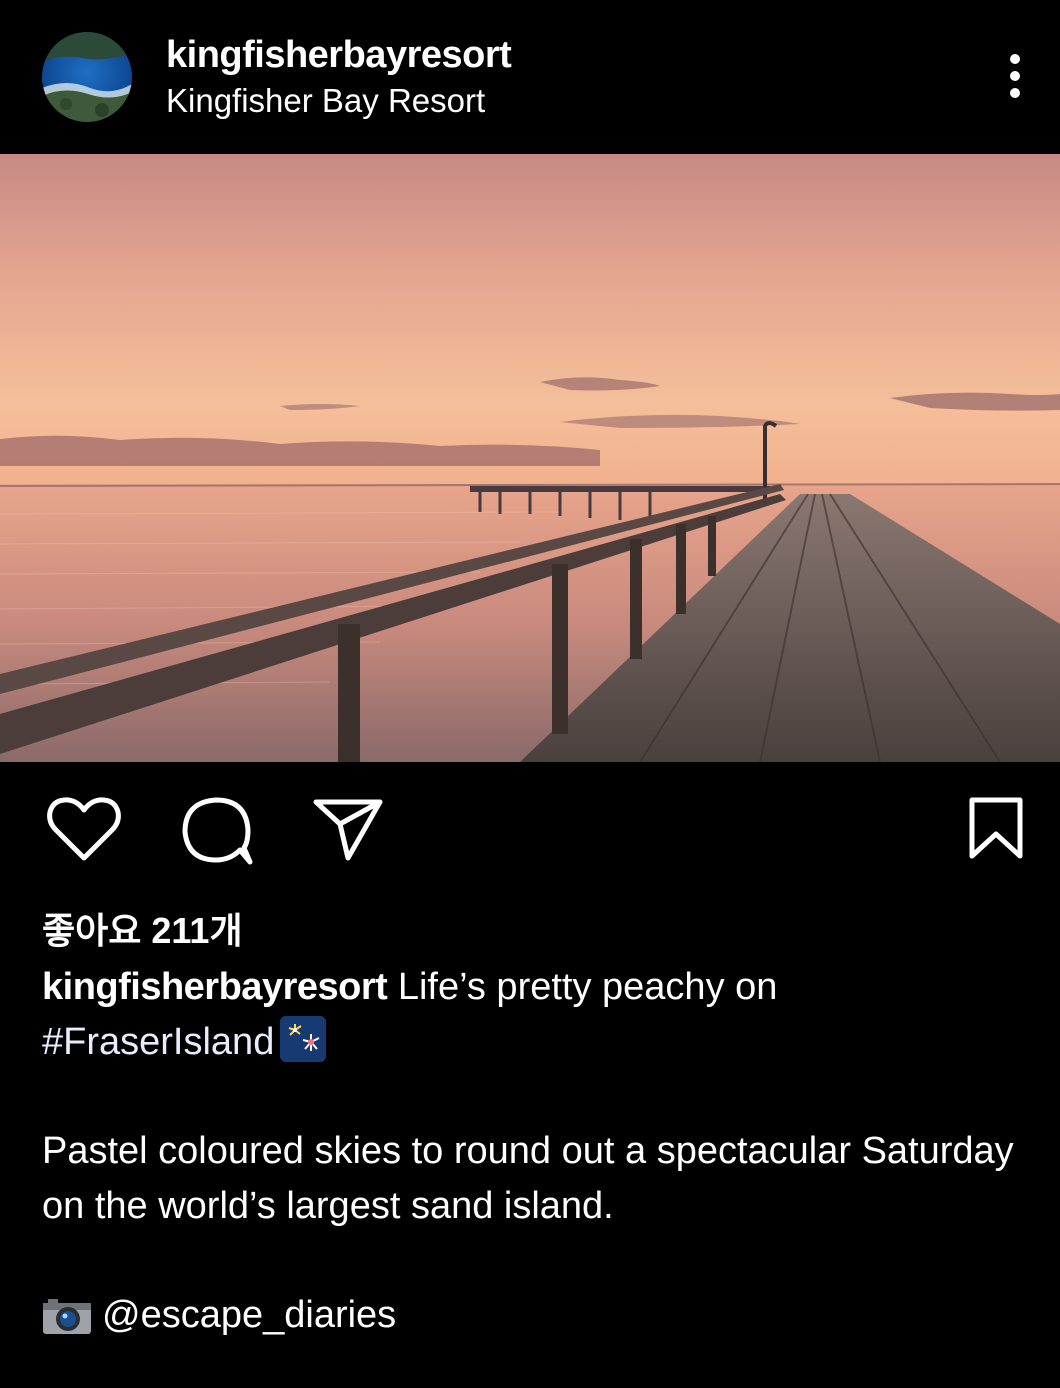  What do you see at coordinates (67, 1316) in the screenshot?
I see `camera-icon` at bounding box center [67, 1316].